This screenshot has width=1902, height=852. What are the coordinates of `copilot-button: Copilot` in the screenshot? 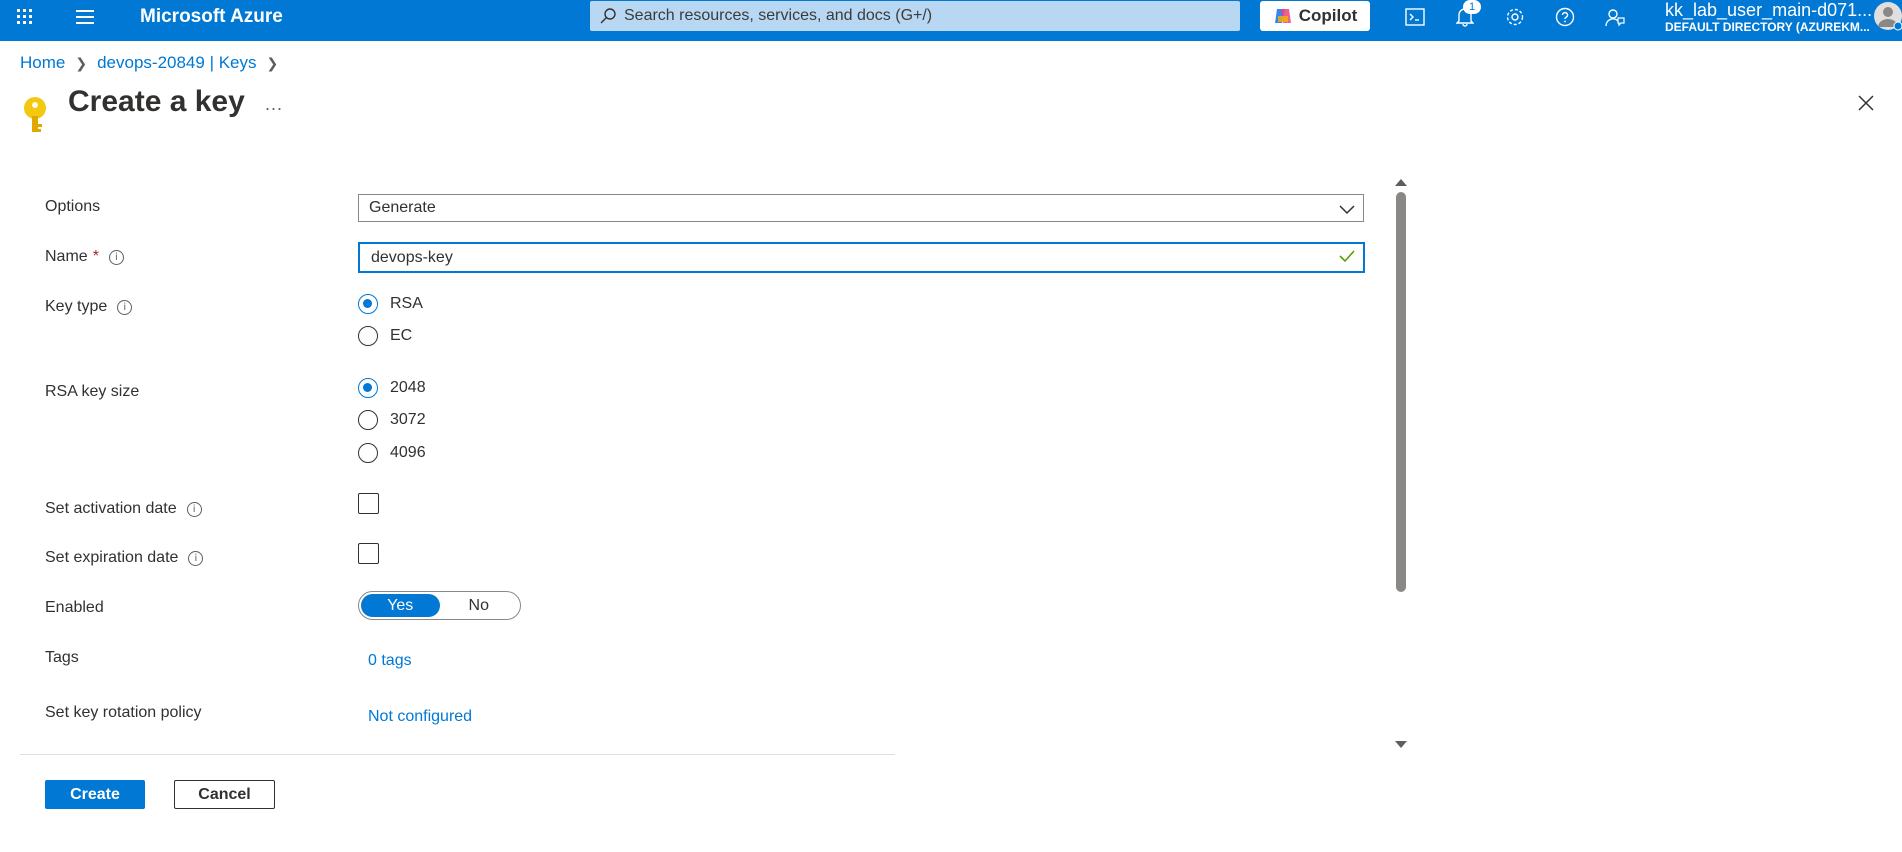 It's located at (1315, 16).